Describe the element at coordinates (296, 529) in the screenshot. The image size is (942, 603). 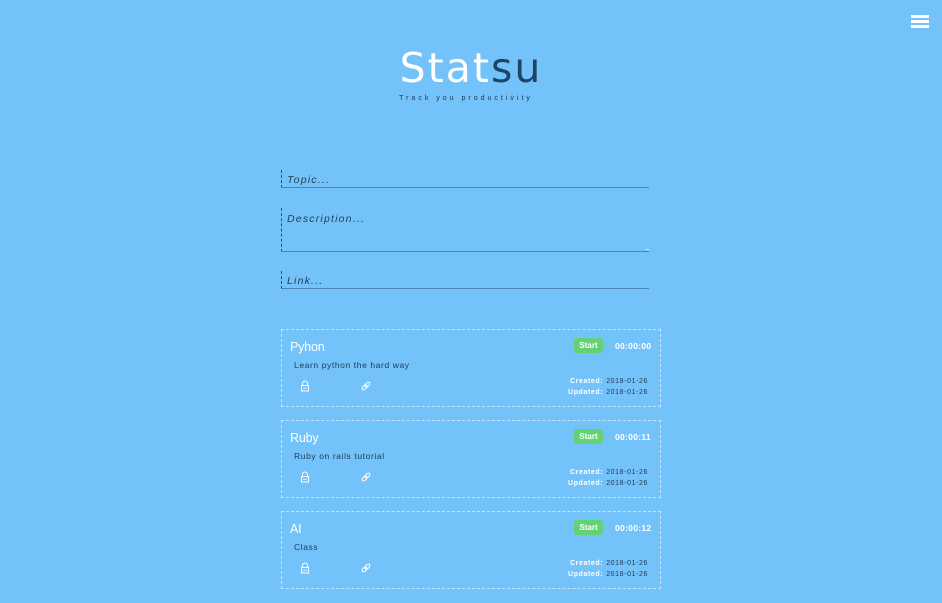
I see `task-title: AI` at that location.